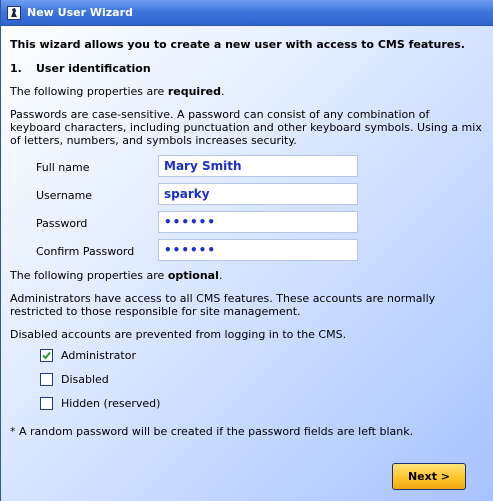 The width and height of the screenshot is (493, 501). I want to click on hidden-option: Hidden (reserved), so click(246, 409).